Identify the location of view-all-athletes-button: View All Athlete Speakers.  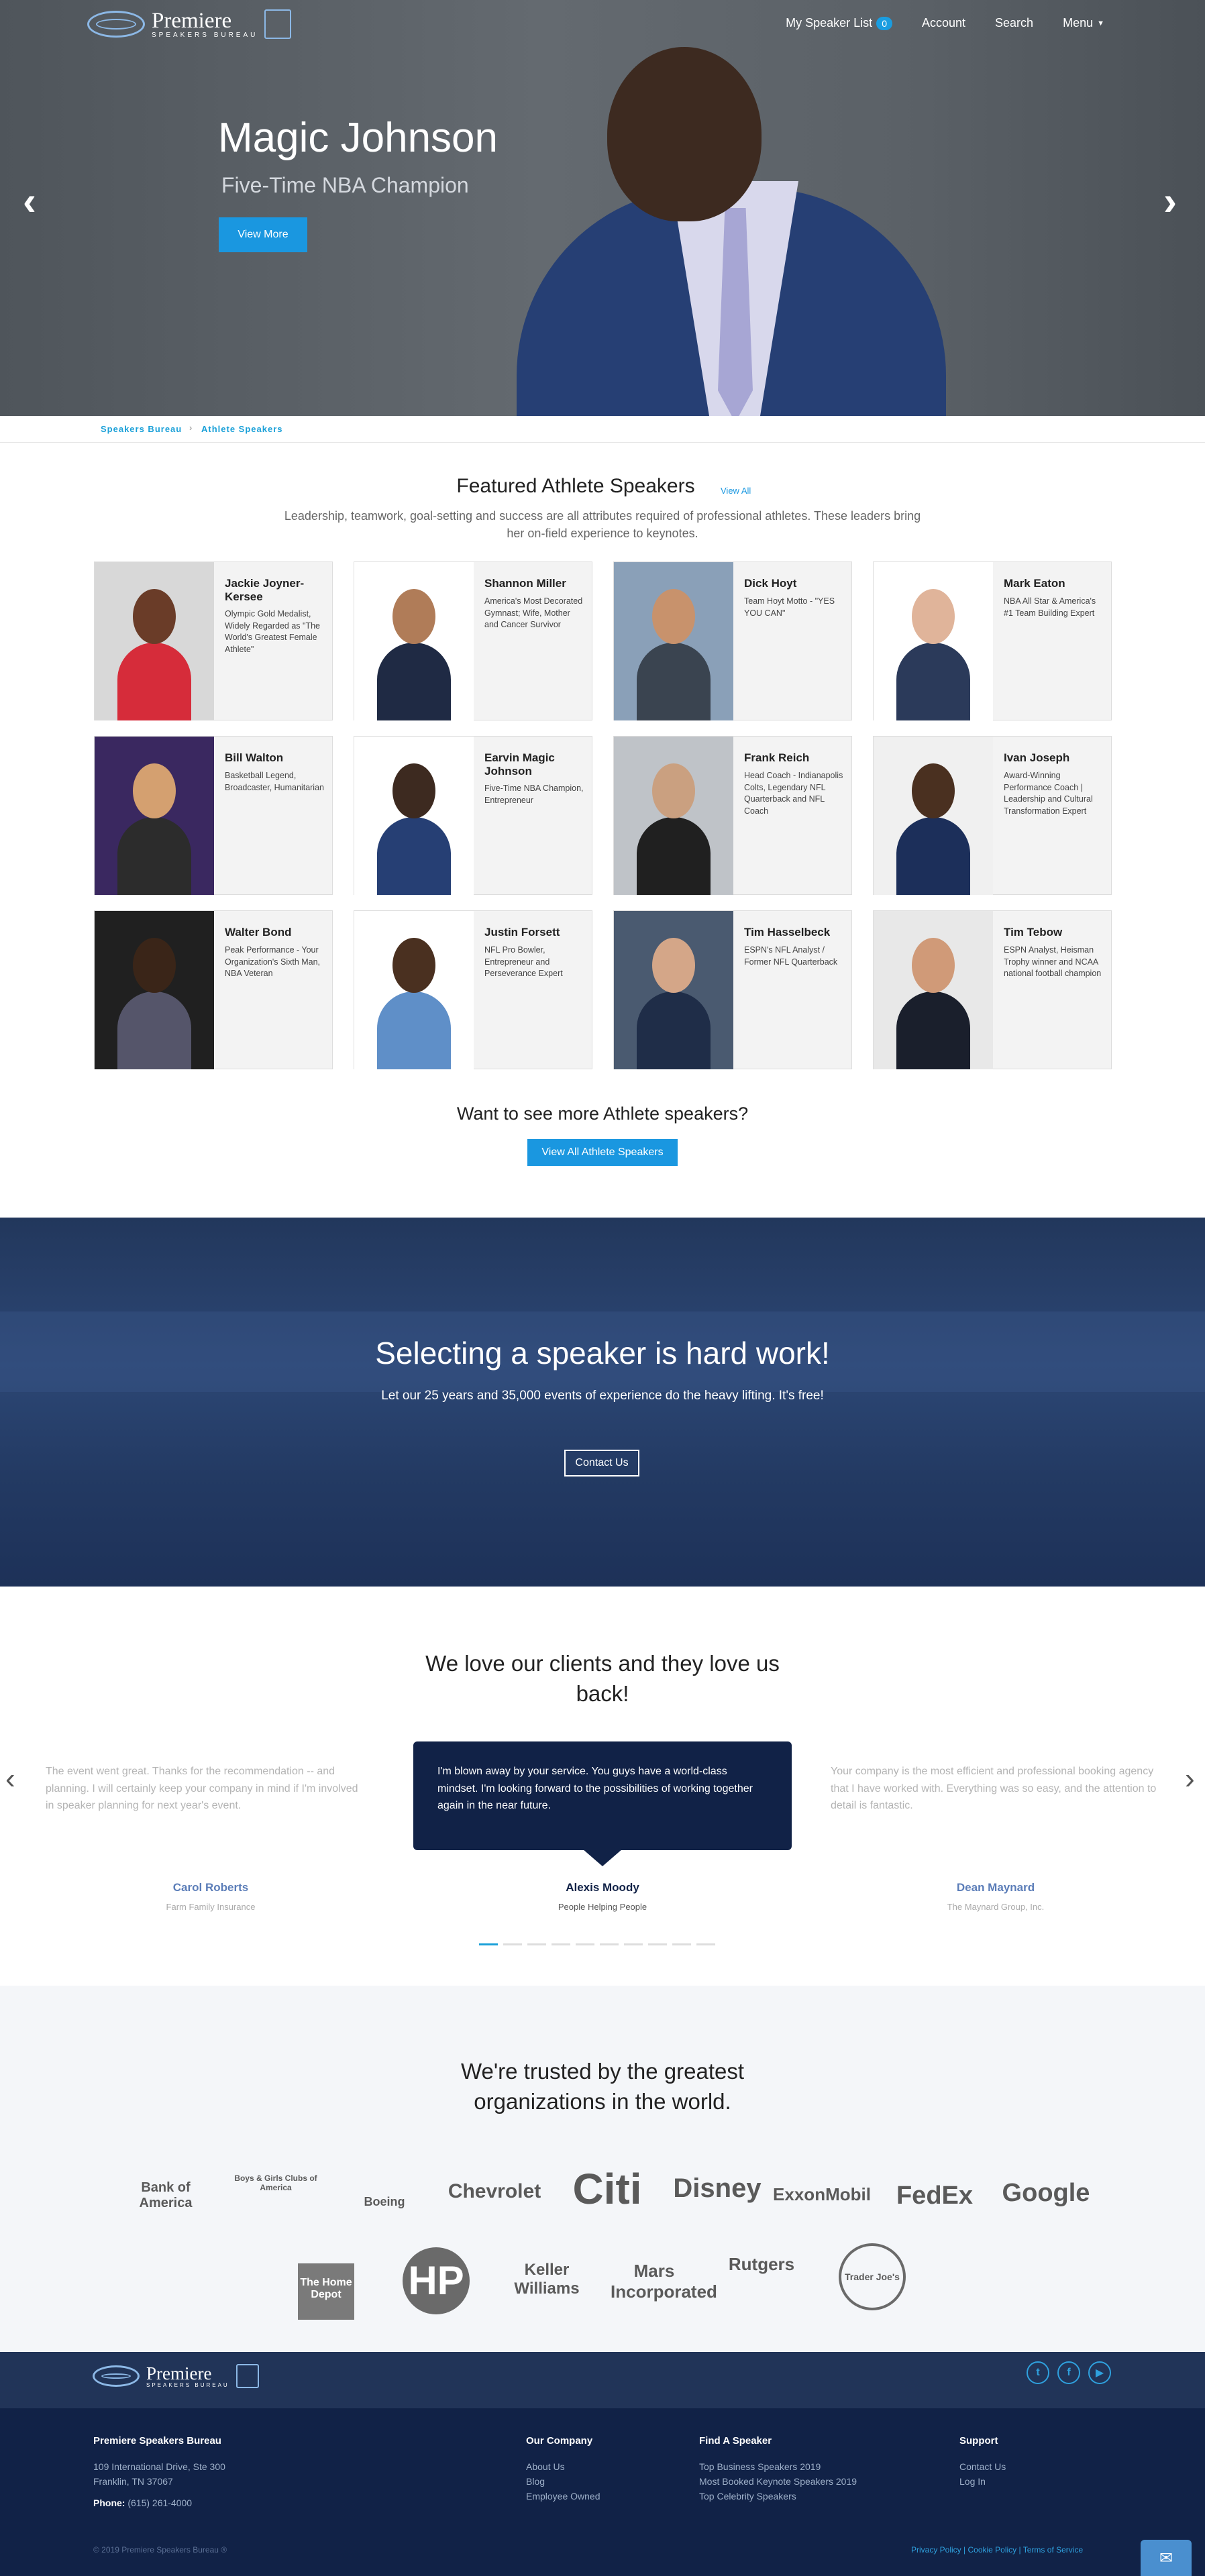
(602, 1152).